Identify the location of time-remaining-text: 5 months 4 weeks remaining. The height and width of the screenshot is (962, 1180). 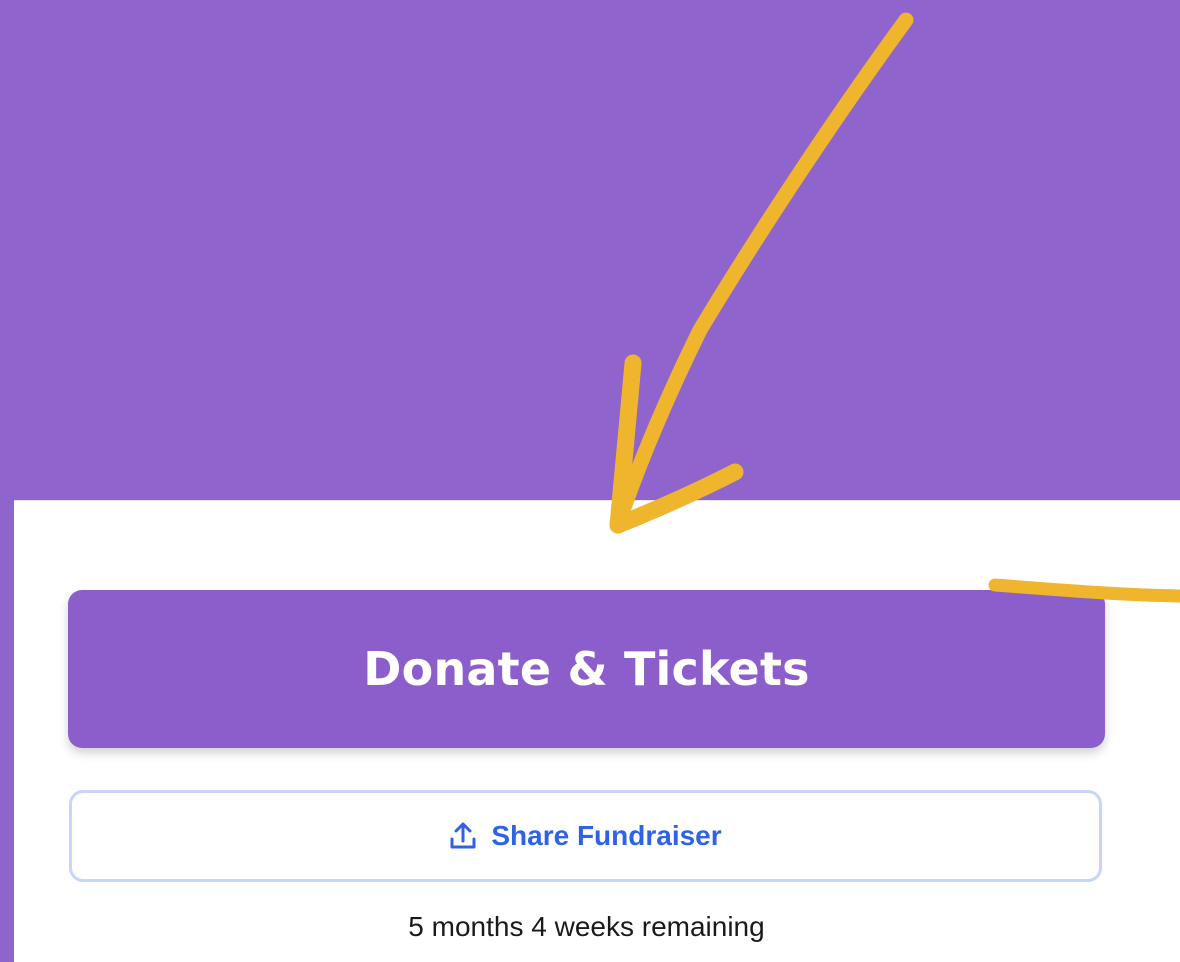
(586, 926).